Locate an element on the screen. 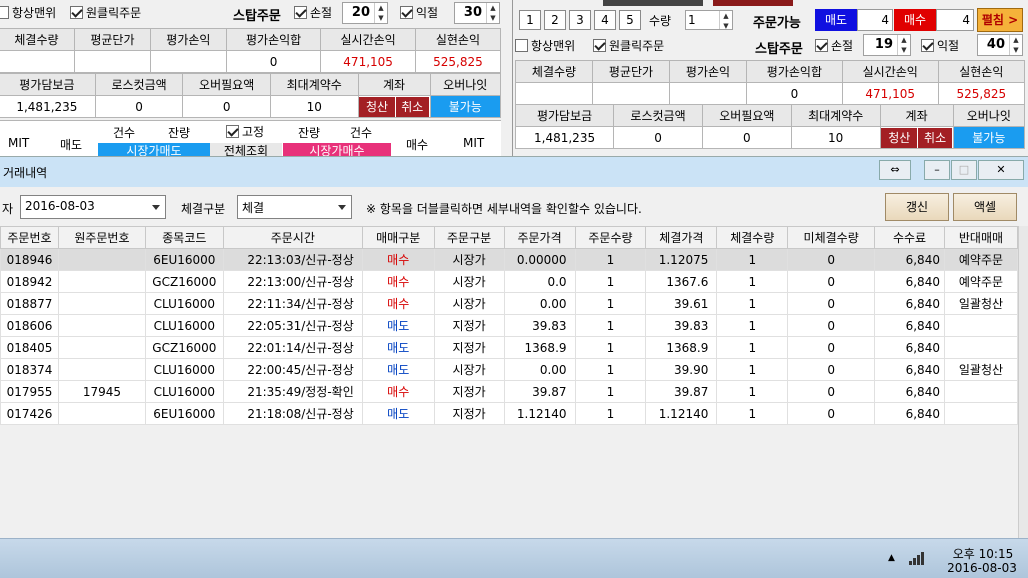 The height and width of the screenshot is (578, 1028). right-overnight-button: 불가능 is located at coordinates (989, 137).